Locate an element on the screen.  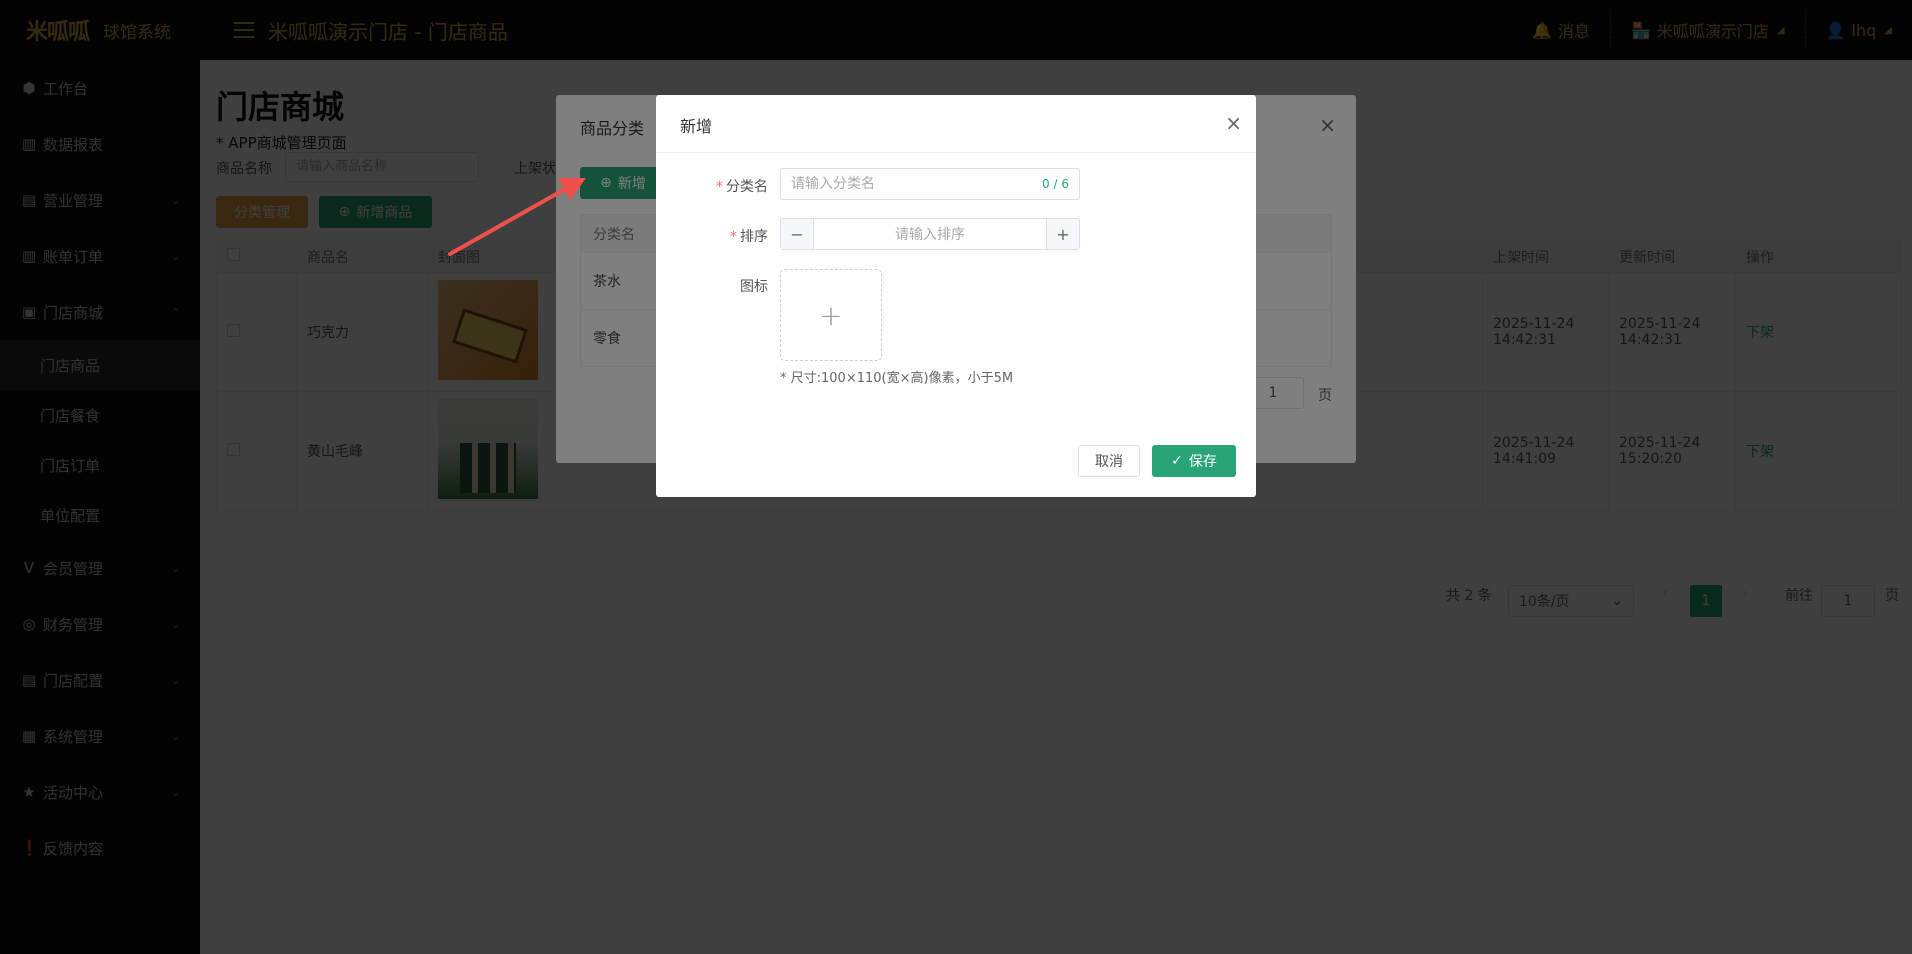
order-label: 排序 is located at coordinates (754, 237).